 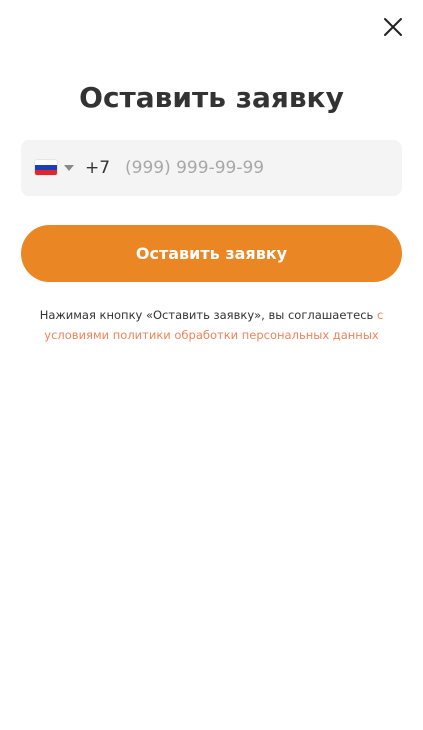 I want to click on flag-stripe-red, so click(x=46, y=172).